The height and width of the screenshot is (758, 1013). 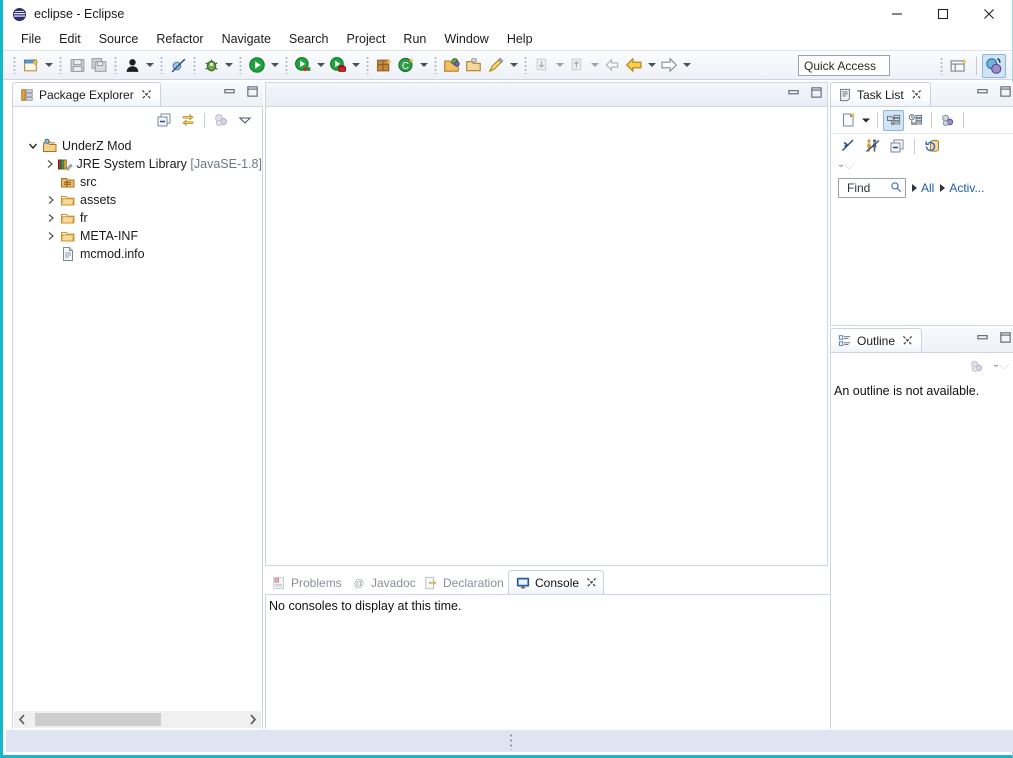 I want to click on synchronize-changed-icon, so click(x=848, y=145).